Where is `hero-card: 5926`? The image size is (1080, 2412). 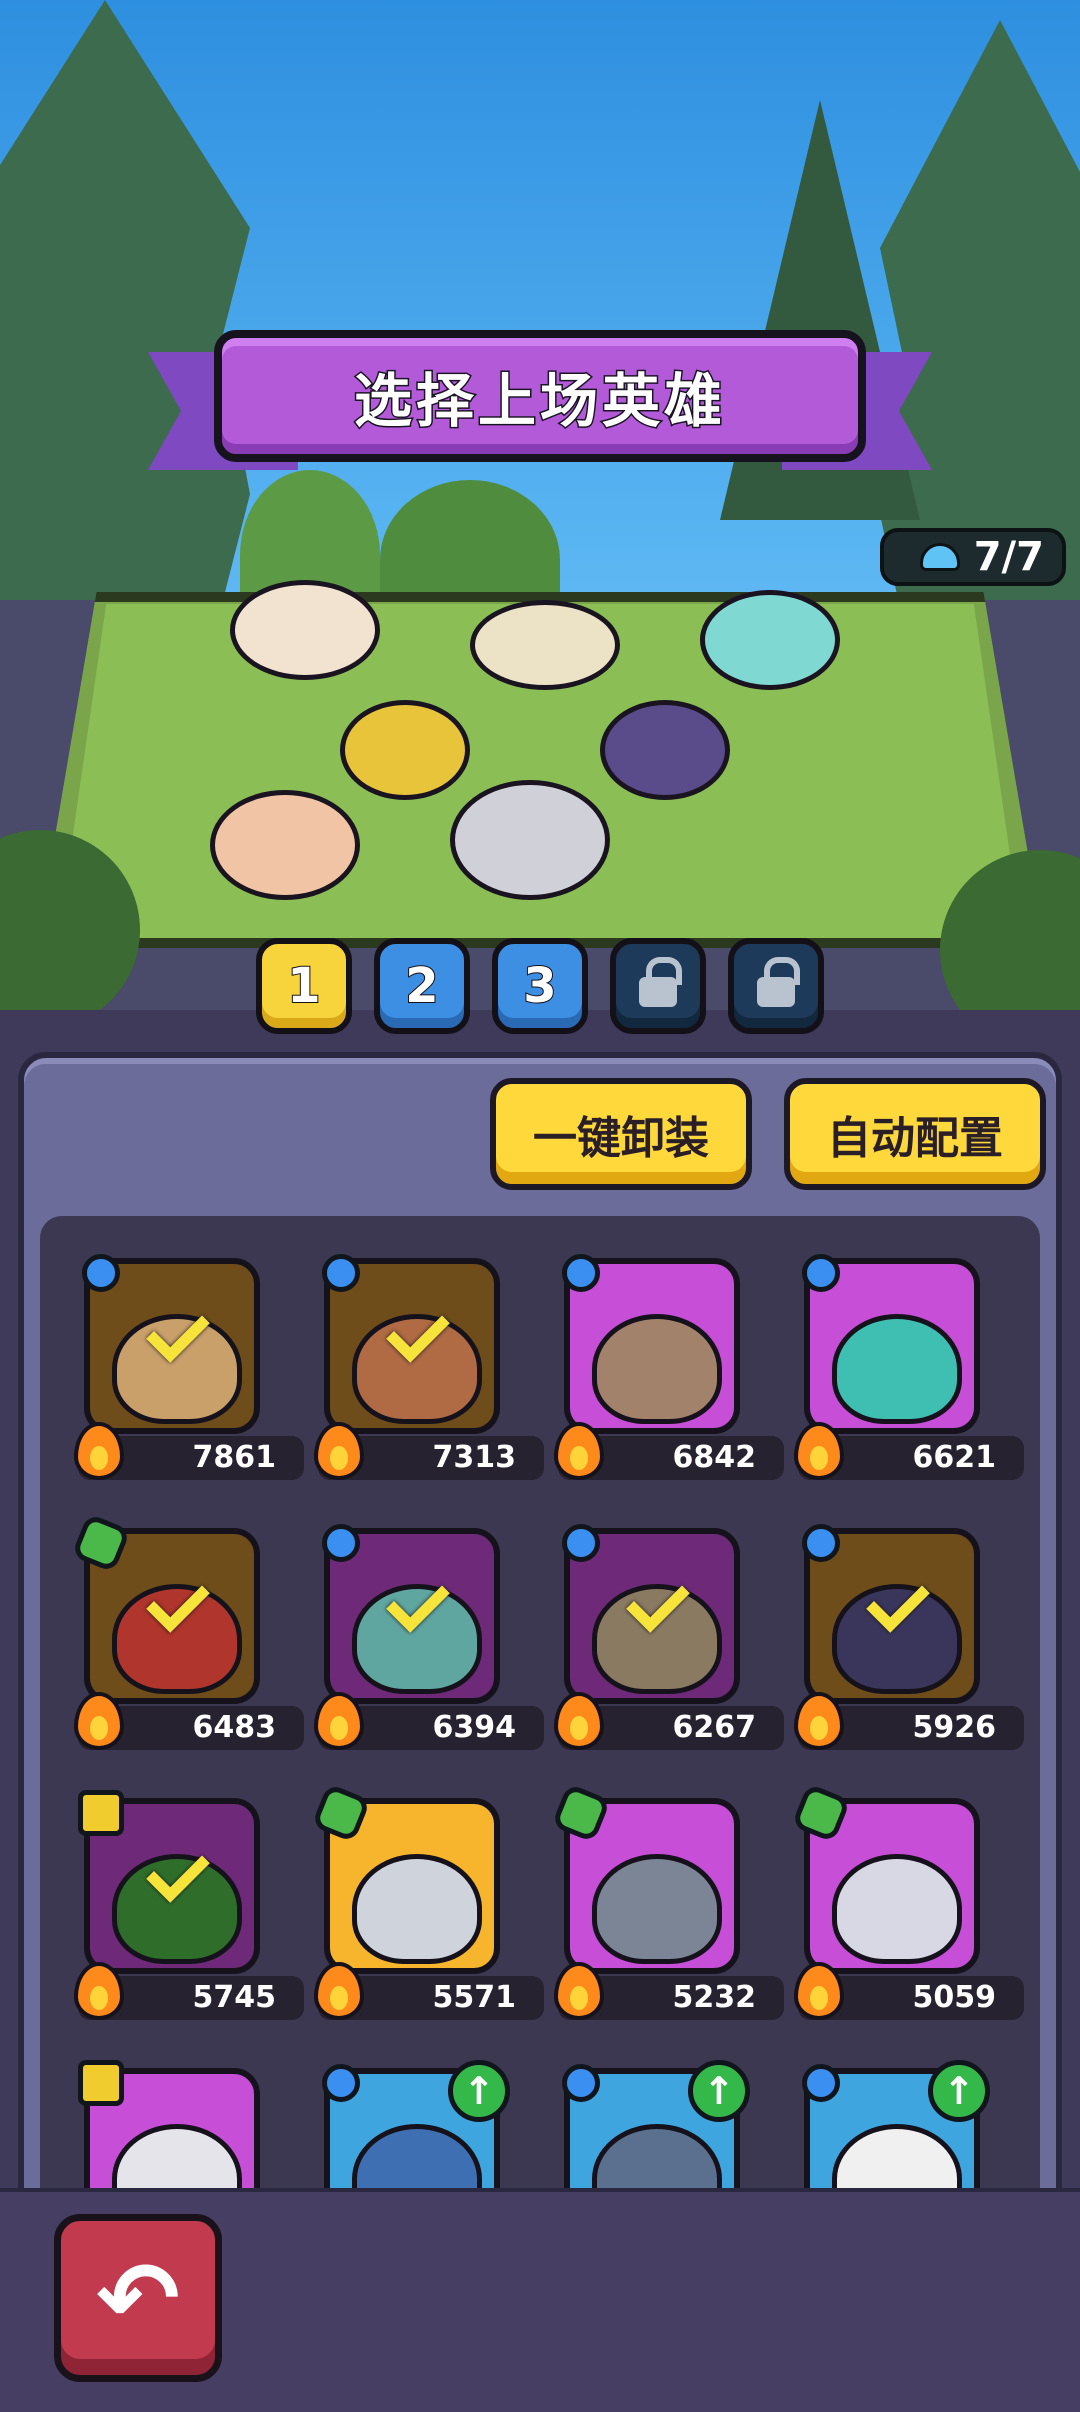
hero-card: 5926 is located at coordinates (908, 1635).